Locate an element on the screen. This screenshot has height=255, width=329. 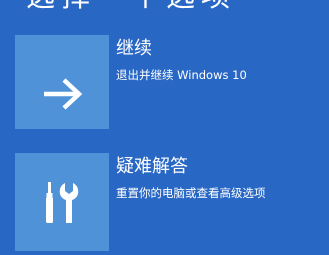
tools-icon is located at coordinates (62, 202).